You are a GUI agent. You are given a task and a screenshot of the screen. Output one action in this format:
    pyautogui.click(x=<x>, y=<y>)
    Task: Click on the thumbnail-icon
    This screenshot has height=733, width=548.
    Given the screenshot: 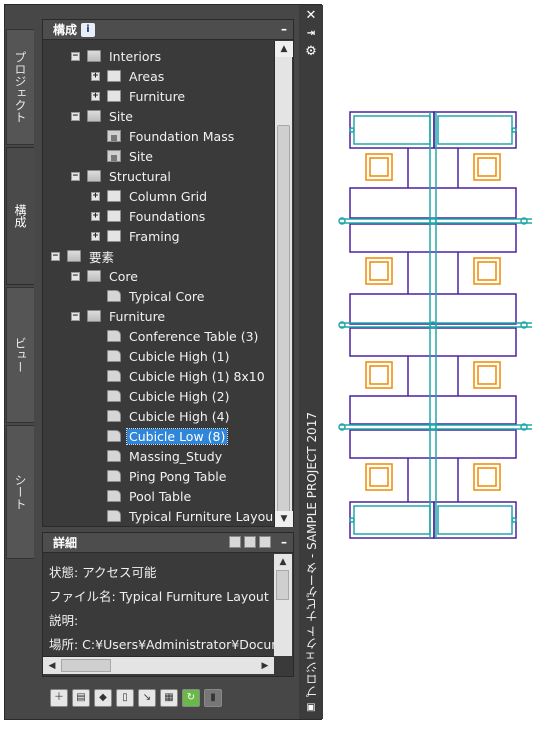 What is the action you would take?
    pyautogui.click(x=265, y=542)
    